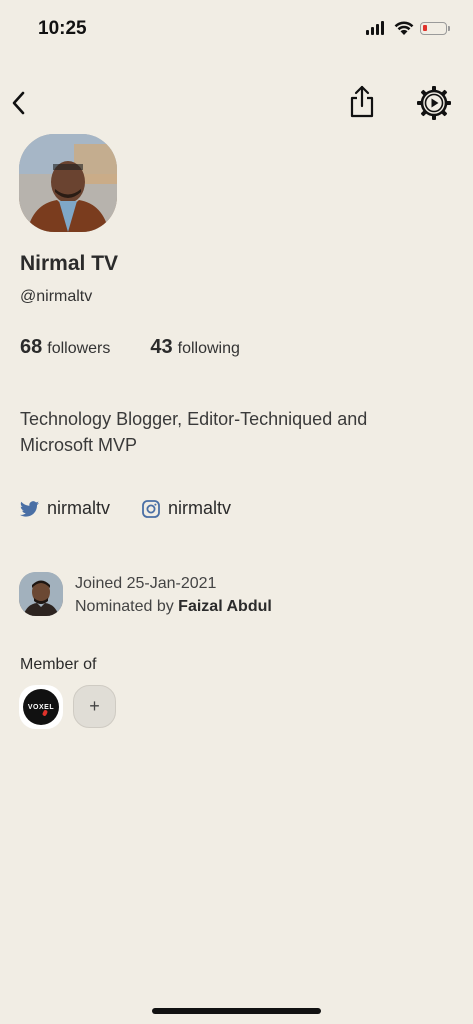 The height and width of the screenshot is (1024, 473). I want to click on status-time: 10:25, so click(62, 28).